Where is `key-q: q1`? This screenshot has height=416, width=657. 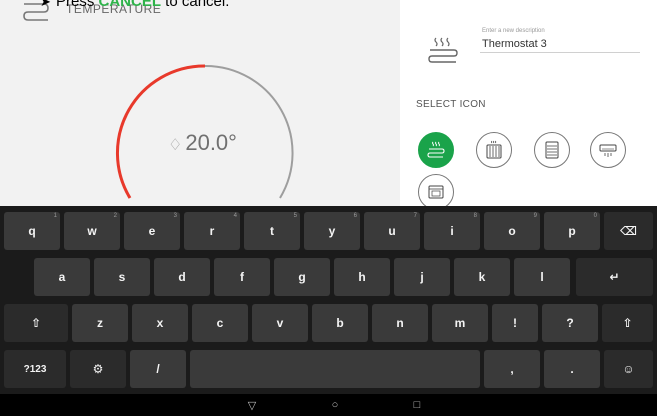
key-q: q1 is located at coordinates (32, 231).